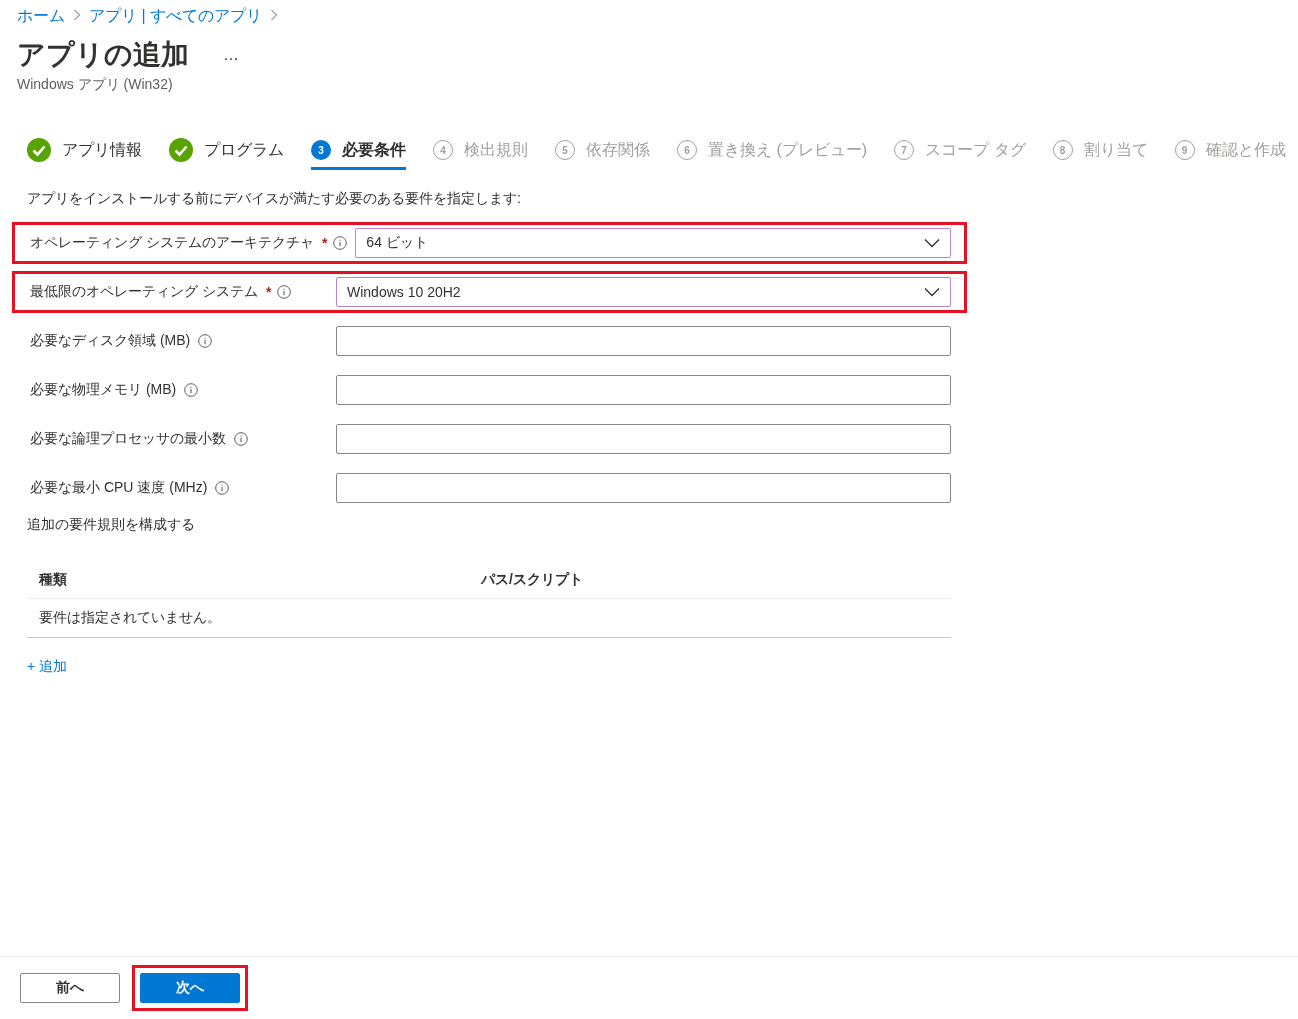 The image size is (1298, 1019). Describe the element at coordinates (111, 525) in the screenshot. I see `section-heading: 追加の要件規則を構成する` at that location.